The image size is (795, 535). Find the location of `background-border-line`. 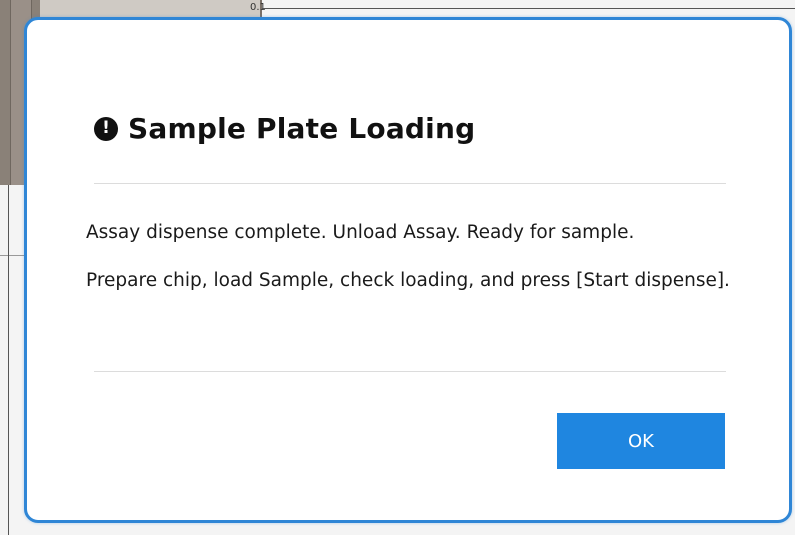

background-border-line is located at coordinates (8, 360).